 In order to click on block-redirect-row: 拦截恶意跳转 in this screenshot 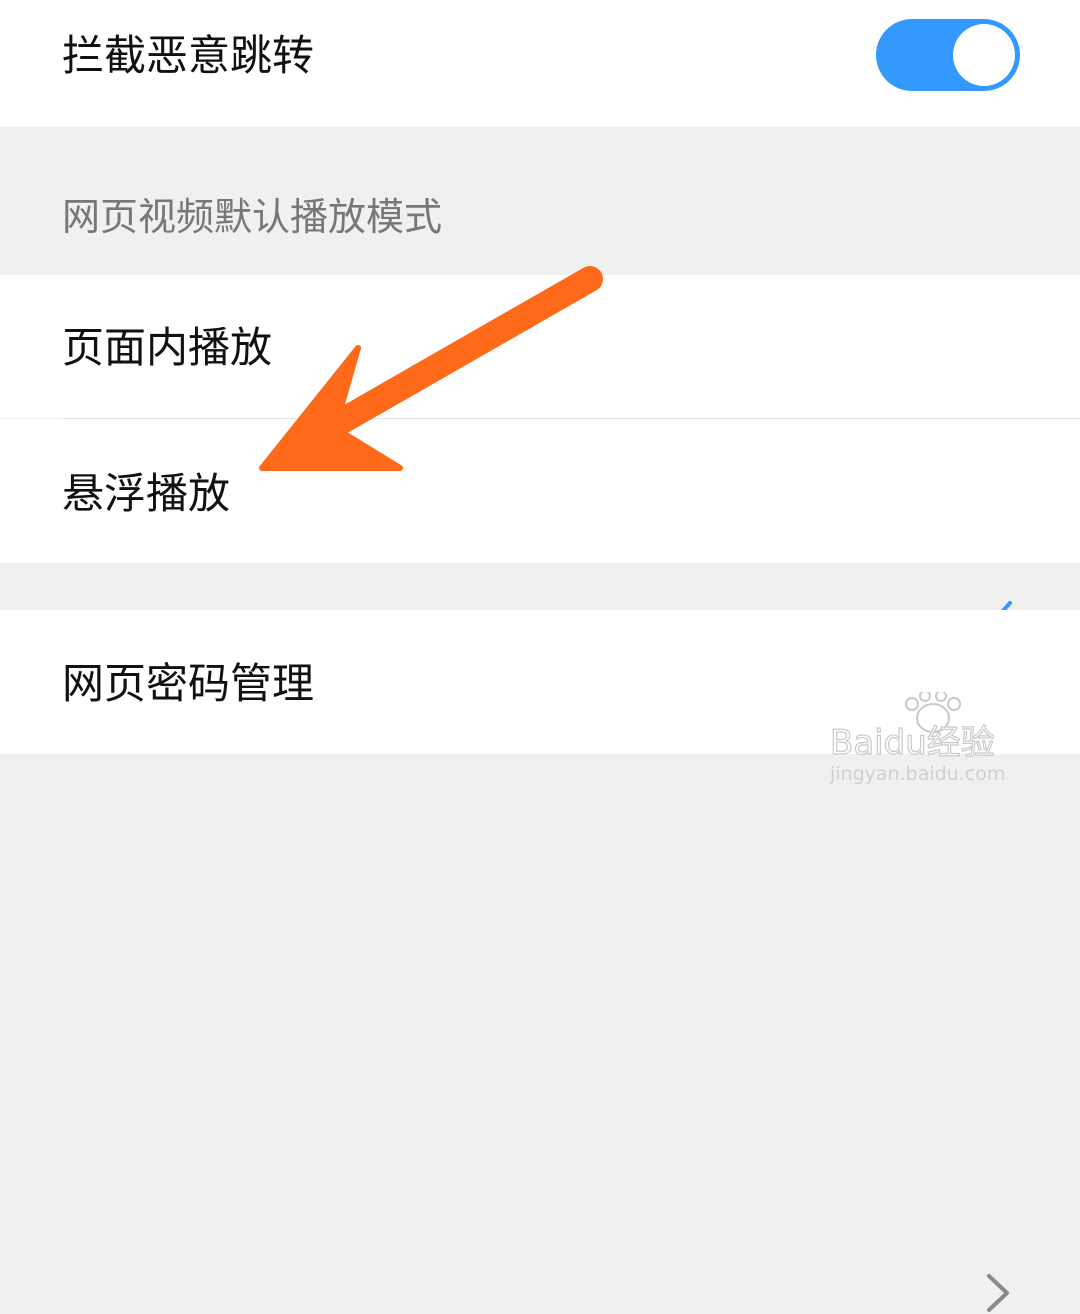, I will do `click(540, 63)`.